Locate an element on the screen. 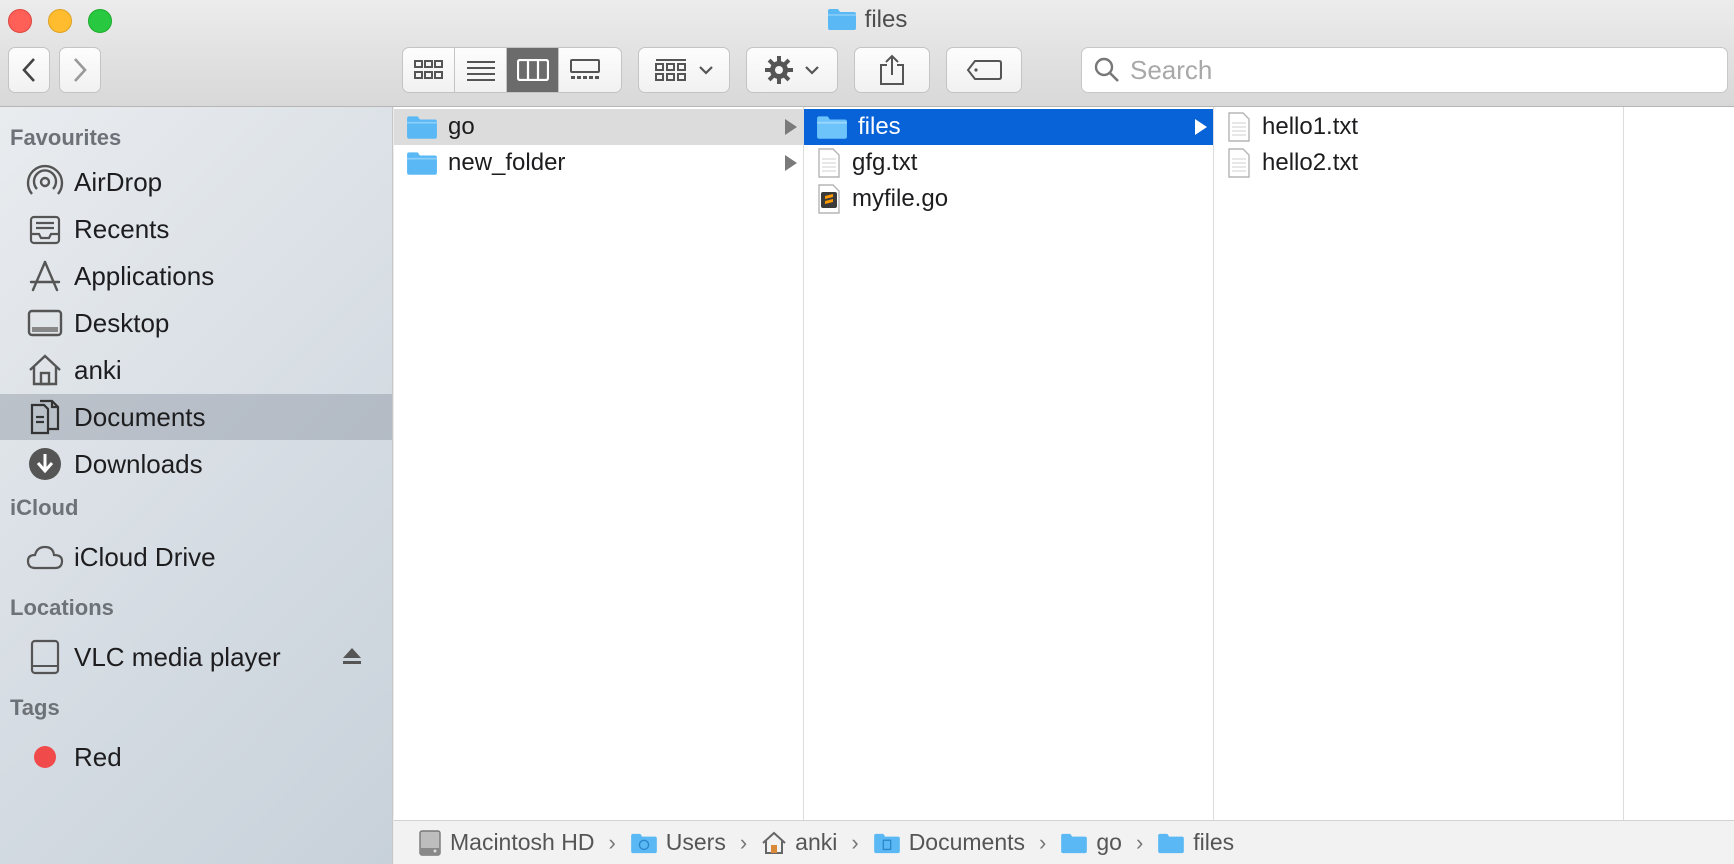 The height and width of the screenshot is (864, 1734). sidebar-item-anki: anki is located at coordinates (196, 370).